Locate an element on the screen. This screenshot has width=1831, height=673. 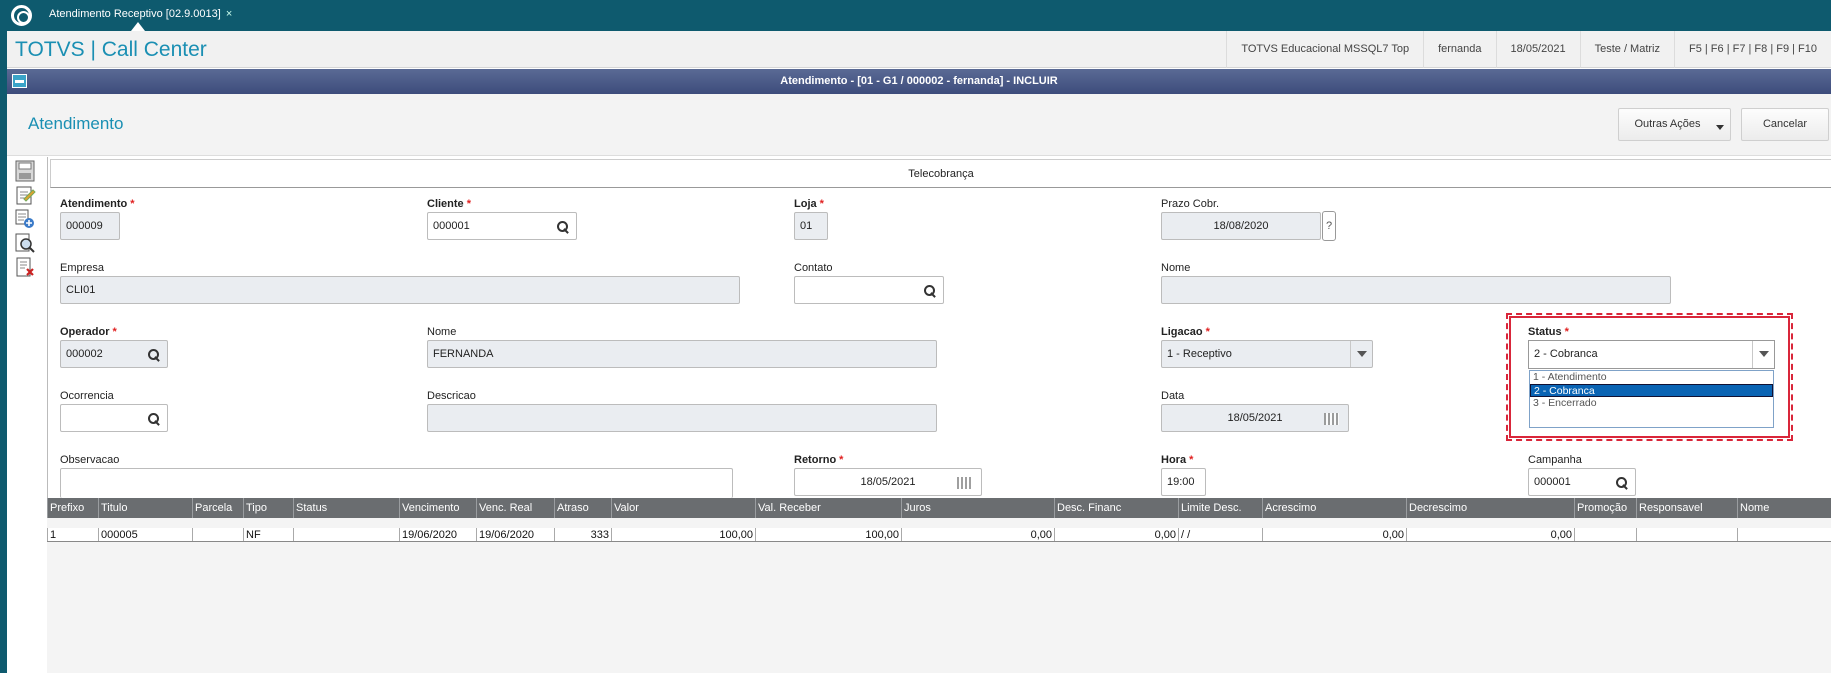
column-header-13: Limite Desc. is located at coordinates (1220, 508).